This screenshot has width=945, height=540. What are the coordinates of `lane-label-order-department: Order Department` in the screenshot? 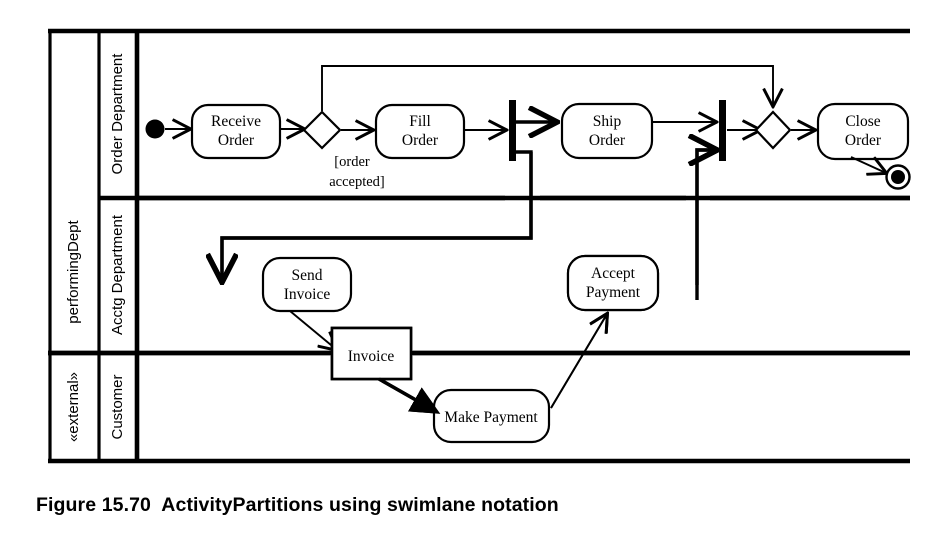 It's located at (117, 114).